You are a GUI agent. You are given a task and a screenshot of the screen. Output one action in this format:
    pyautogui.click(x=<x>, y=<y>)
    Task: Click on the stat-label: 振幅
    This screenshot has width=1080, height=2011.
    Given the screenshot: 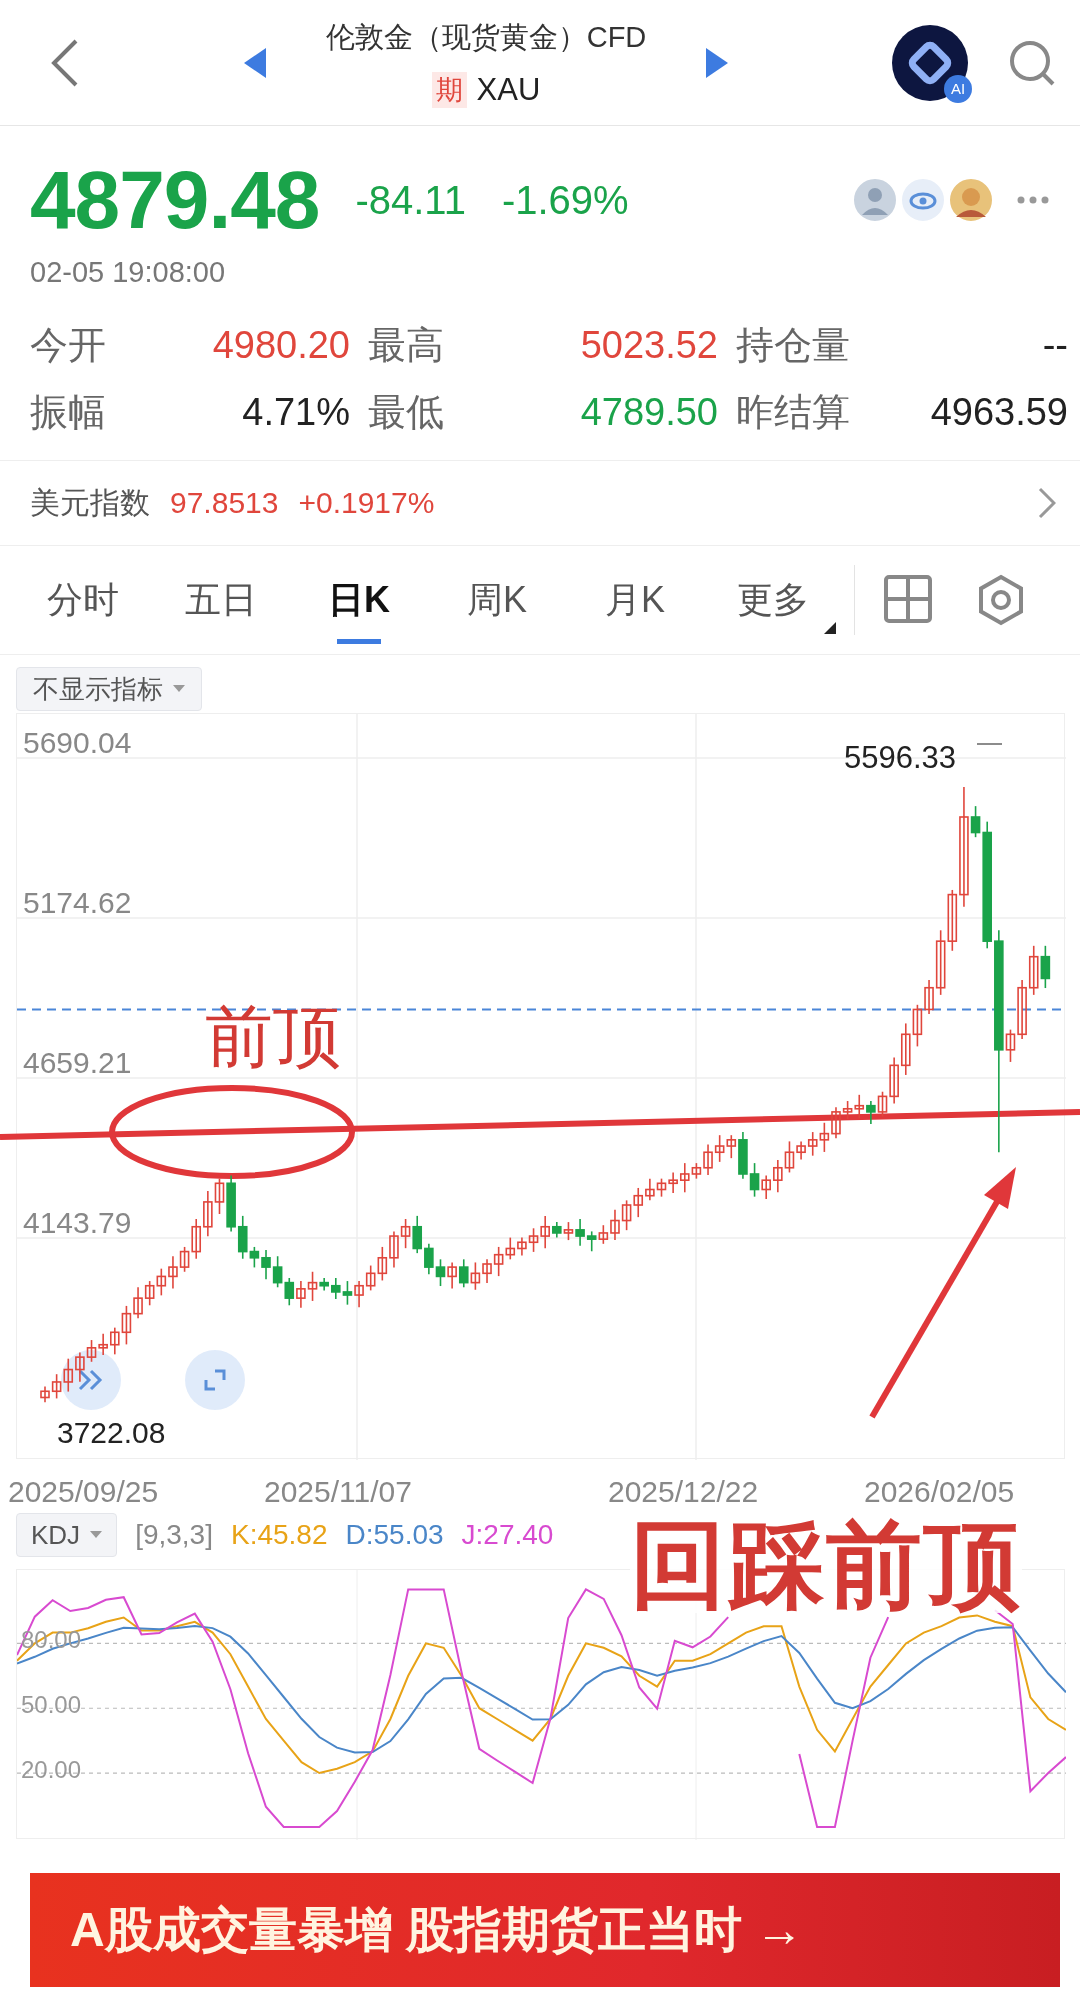 What is the action you would take?
    pyautogui.click(x=68, y=412)
    